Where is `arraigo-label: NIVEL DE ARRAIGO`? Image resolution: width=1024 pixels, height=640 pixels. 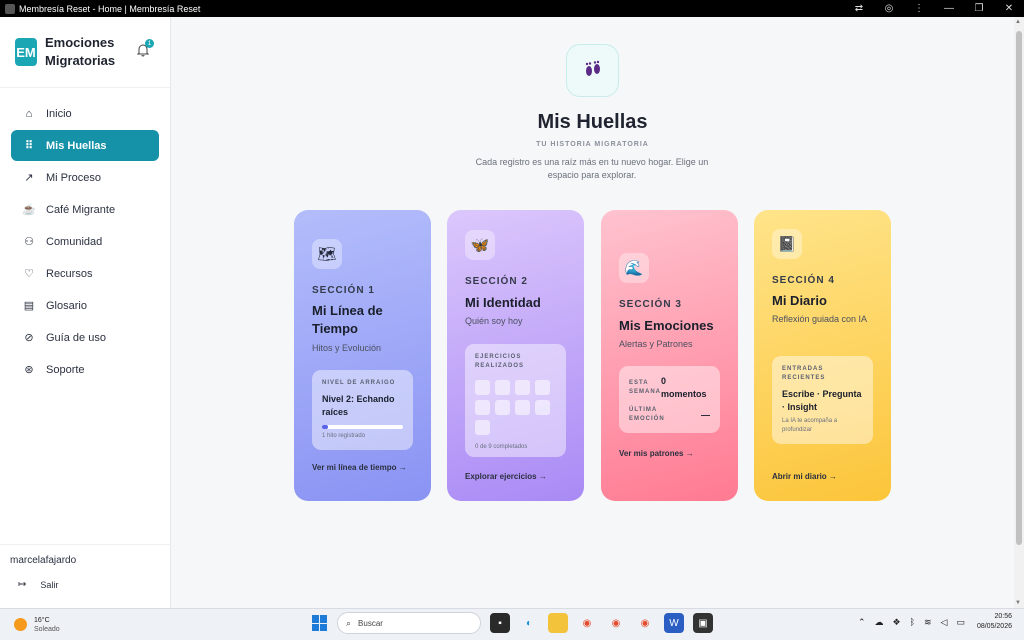
arraigo-label: NIVEL DE ARRAIGO is located at coordinates (359, 383).